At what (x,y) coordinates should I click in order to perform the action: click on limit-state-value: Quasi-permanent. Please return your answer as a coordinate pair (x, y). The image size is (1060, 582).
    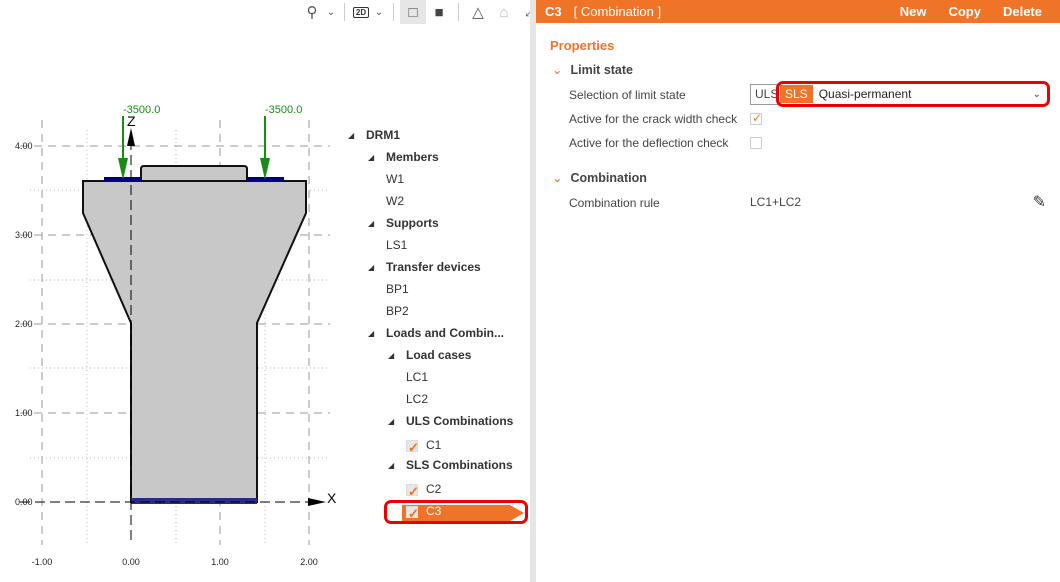
    Looking at the image, I should click on (865, 94).